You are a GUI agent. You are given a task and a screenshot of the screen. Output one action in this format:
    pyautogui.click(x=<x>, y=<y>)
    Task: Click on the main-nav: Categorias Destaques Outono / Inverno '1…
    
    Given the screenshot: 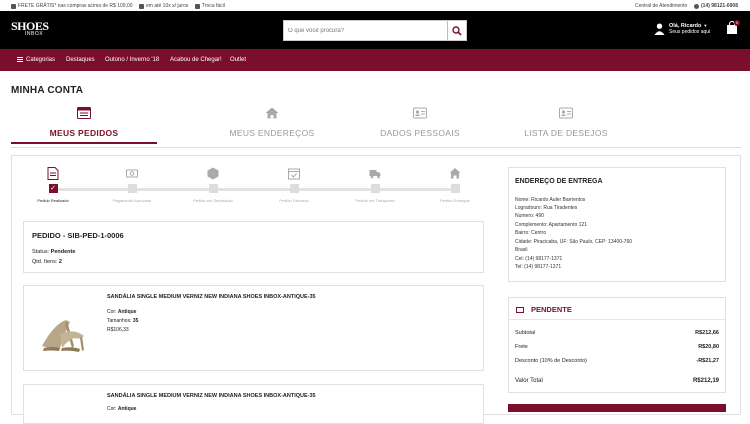 What is the action you would take?
    pyautogui.click(x=375, y=60)
    